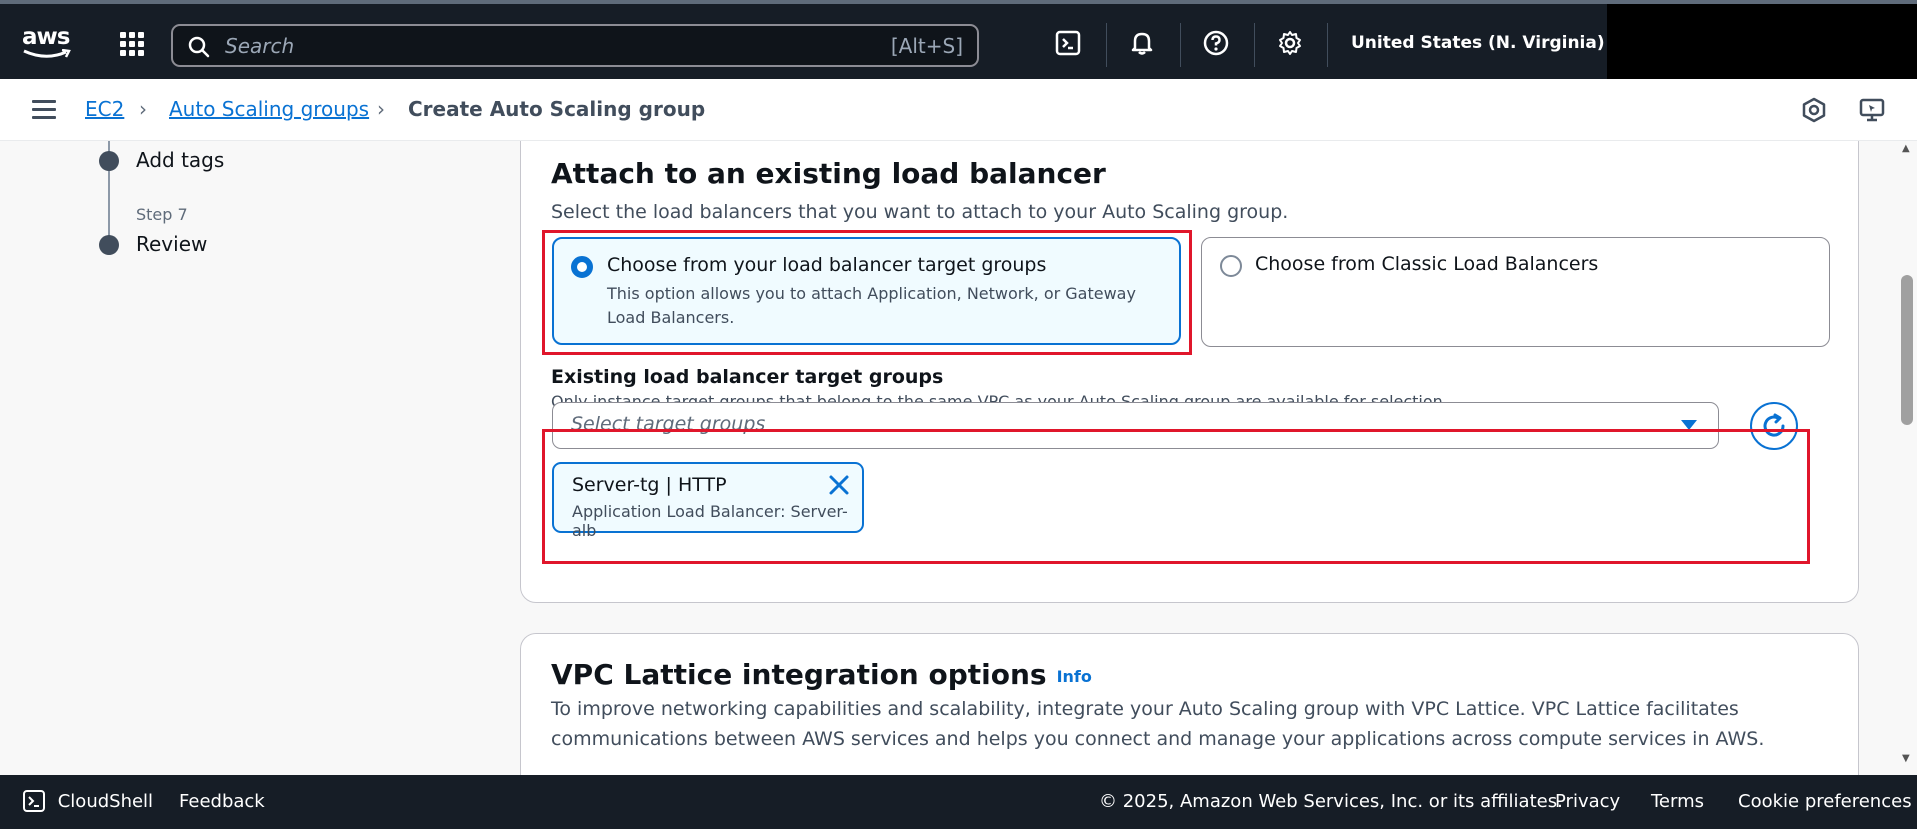  What do you see at coordinates (1142, 43) in the screenshot?
I see `bell-icon` at bounding box center [1142, 43].